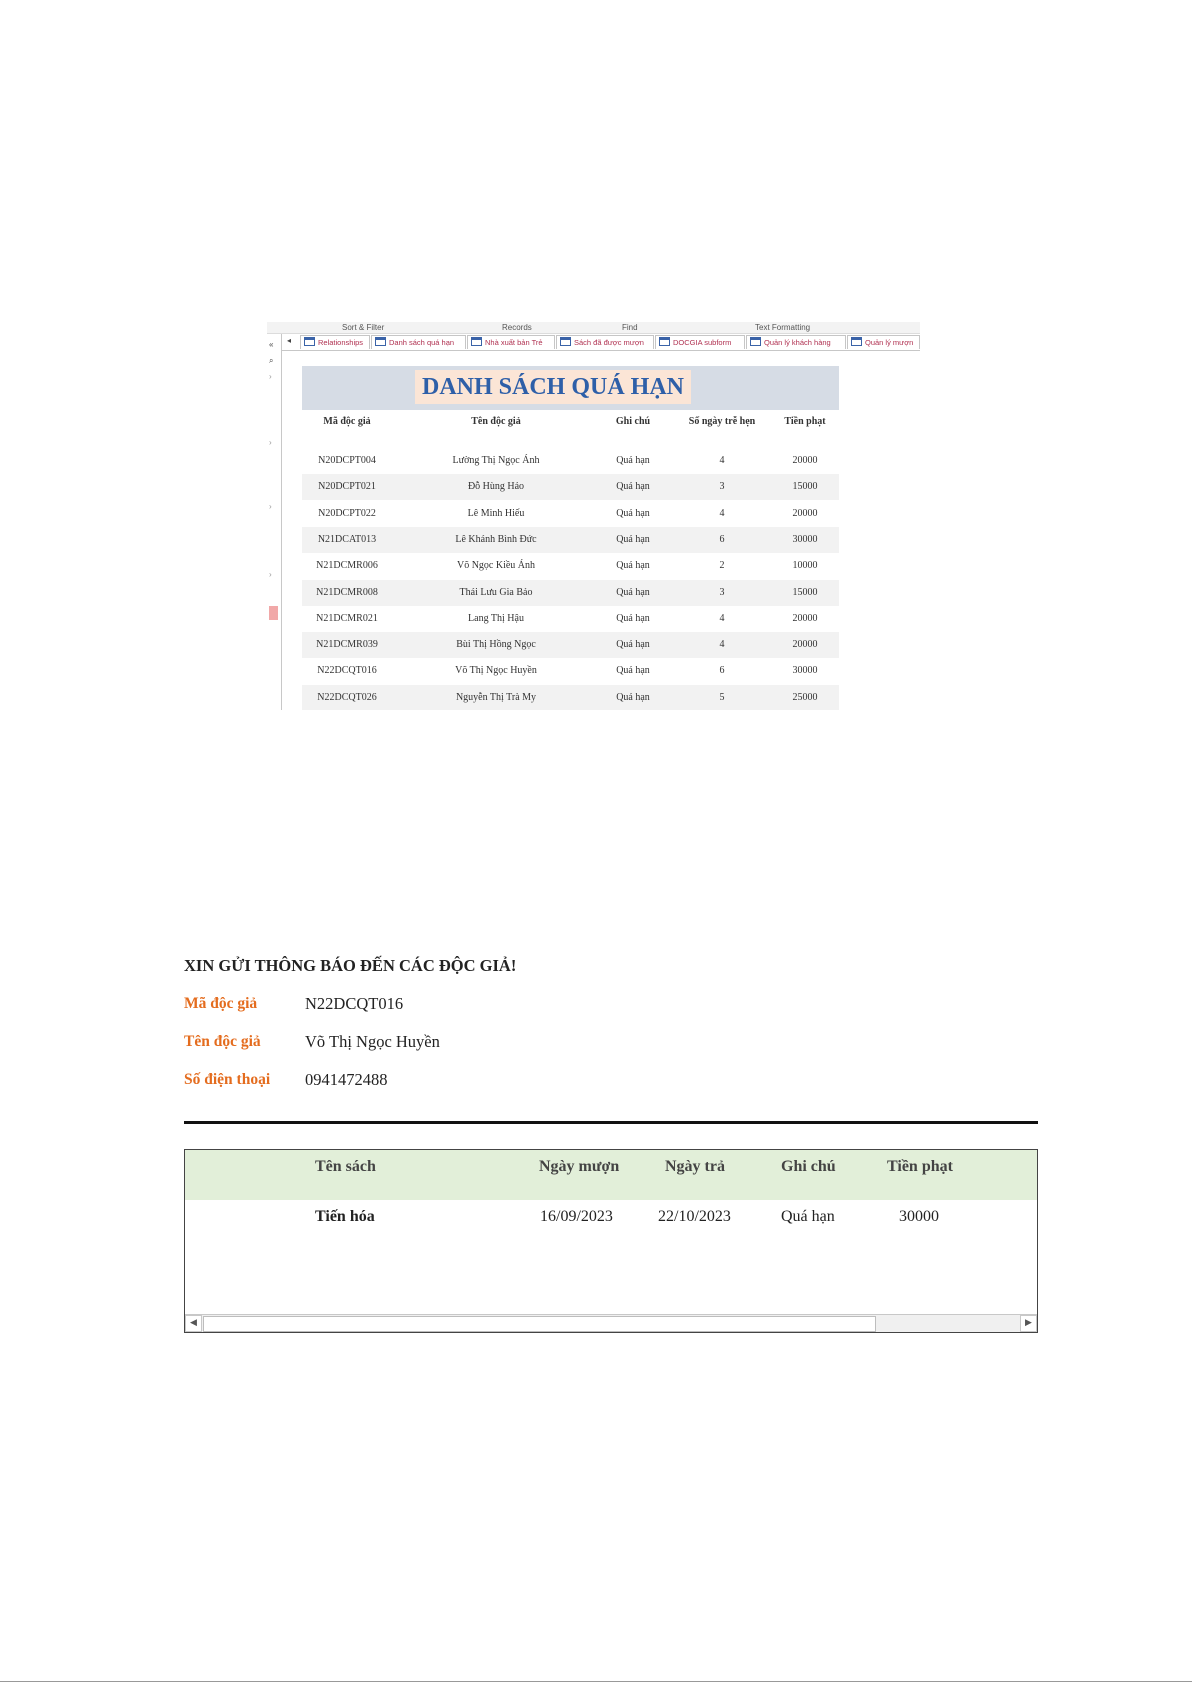 The height and width of the screenshot is (1685, 1192). I want to click on tab-docgia-subform: DOCGIA subform, so click(700, 342).